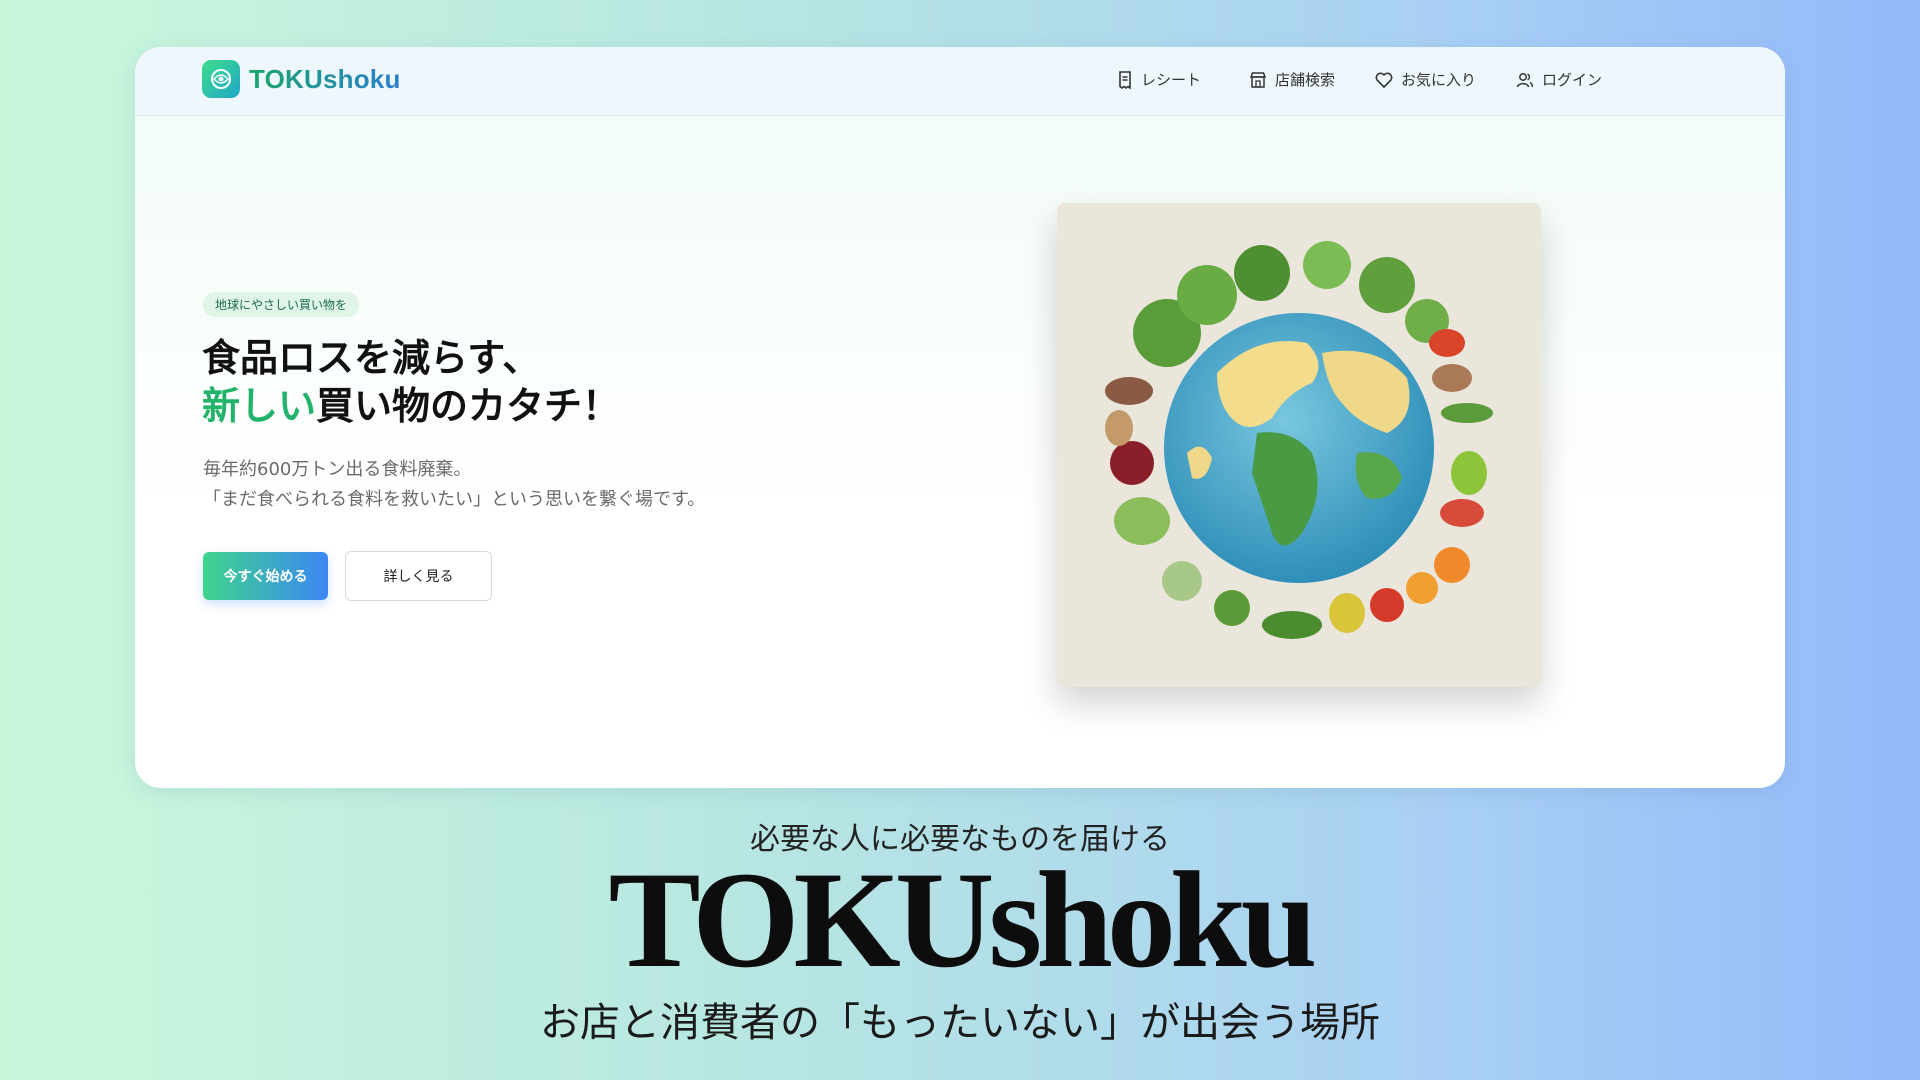  I want to click on banner-brand: TOKUshoku, so click(963, 919).